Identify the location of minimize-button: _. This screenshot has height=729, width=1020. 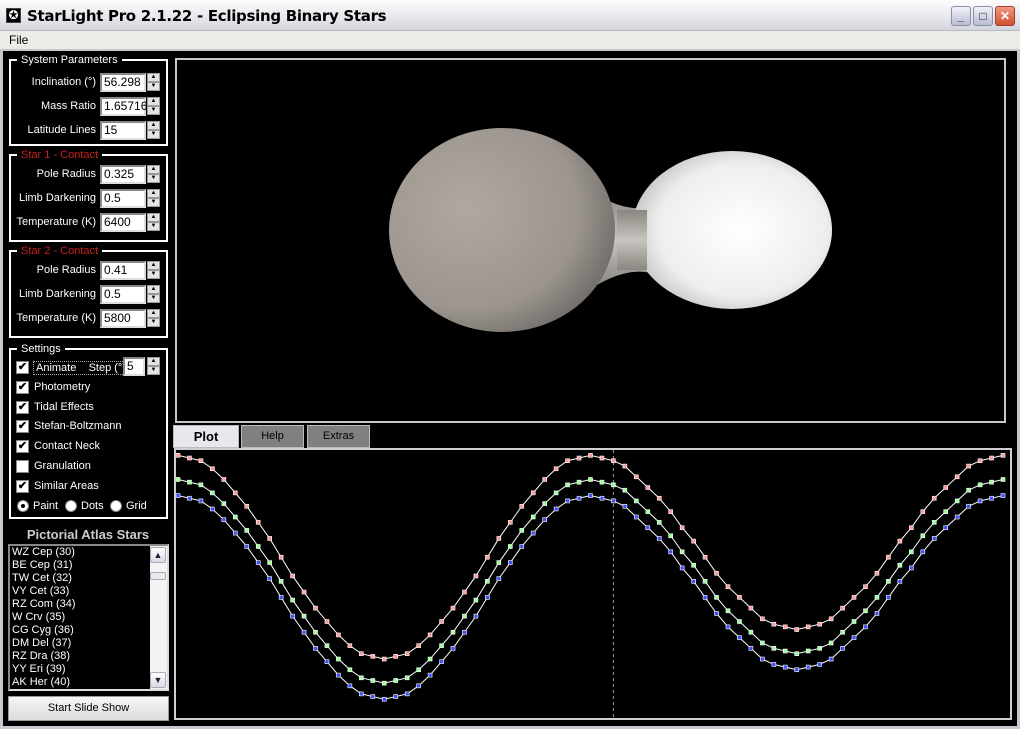
(961, 16).